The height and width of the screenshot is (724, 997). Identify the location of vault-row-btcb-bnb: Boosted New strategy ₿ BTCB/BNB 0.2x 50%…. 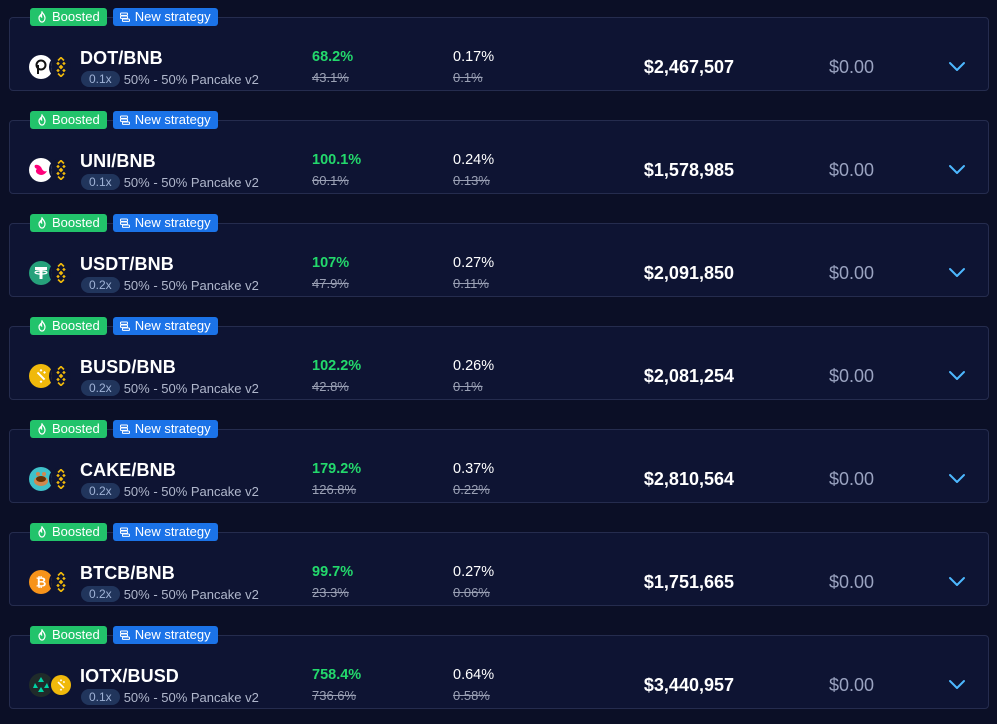
(499, 564).